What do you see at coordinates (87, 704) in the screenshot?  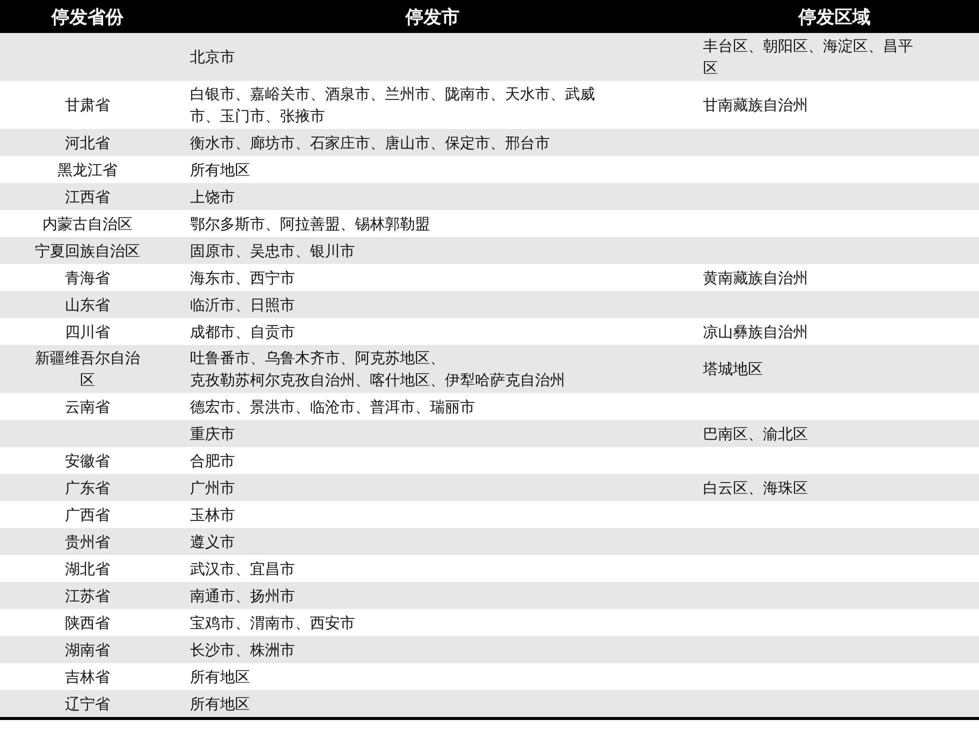 I see `province-cell-text: 辽宁省` at bounding box center [87, 704].